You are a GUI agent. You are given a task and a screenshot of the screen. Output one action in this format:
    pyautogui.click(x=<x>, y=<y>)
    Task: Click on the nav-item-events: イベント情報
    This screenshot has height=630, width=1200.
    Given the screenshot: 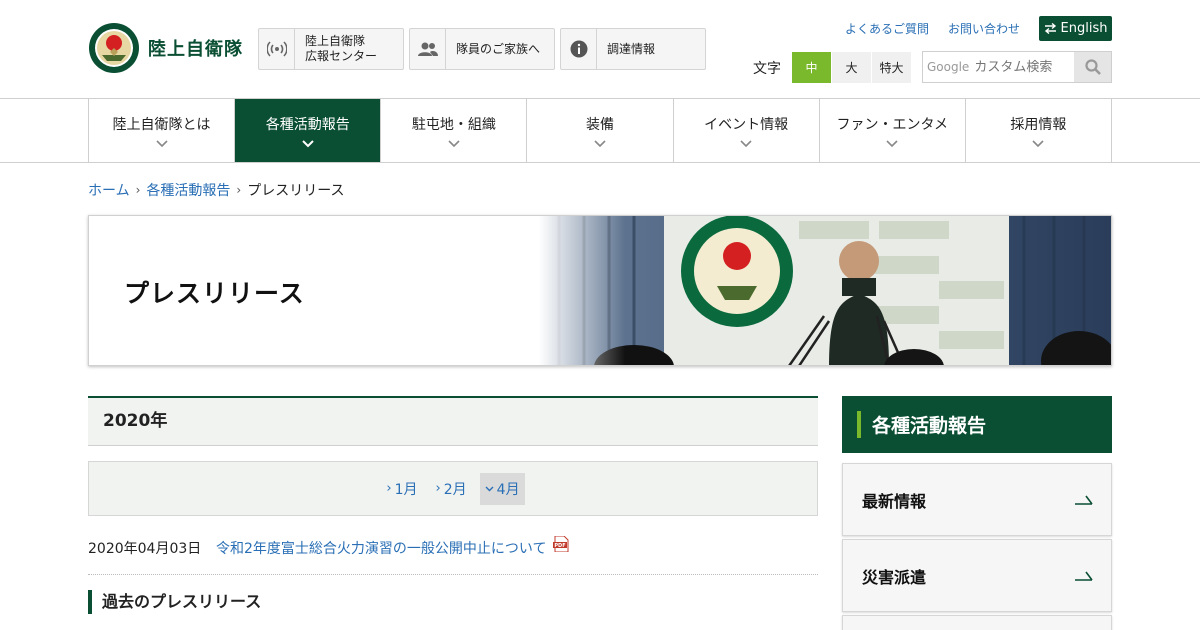 What is the action you would take?
    pyautogui.click(x=747, y=130)
    